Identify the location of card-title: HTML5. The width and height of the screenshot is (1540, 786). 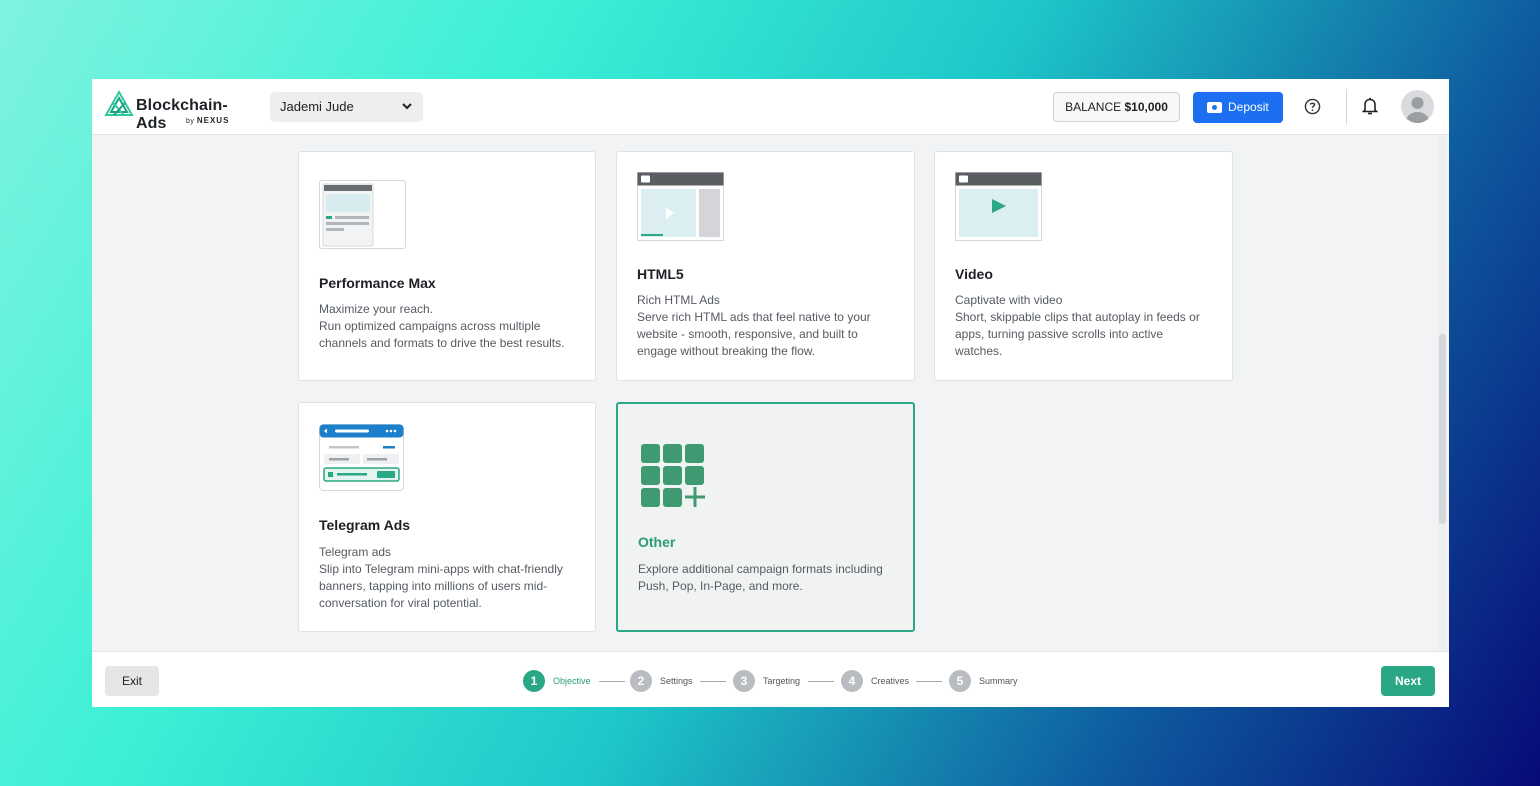
(660, 274).